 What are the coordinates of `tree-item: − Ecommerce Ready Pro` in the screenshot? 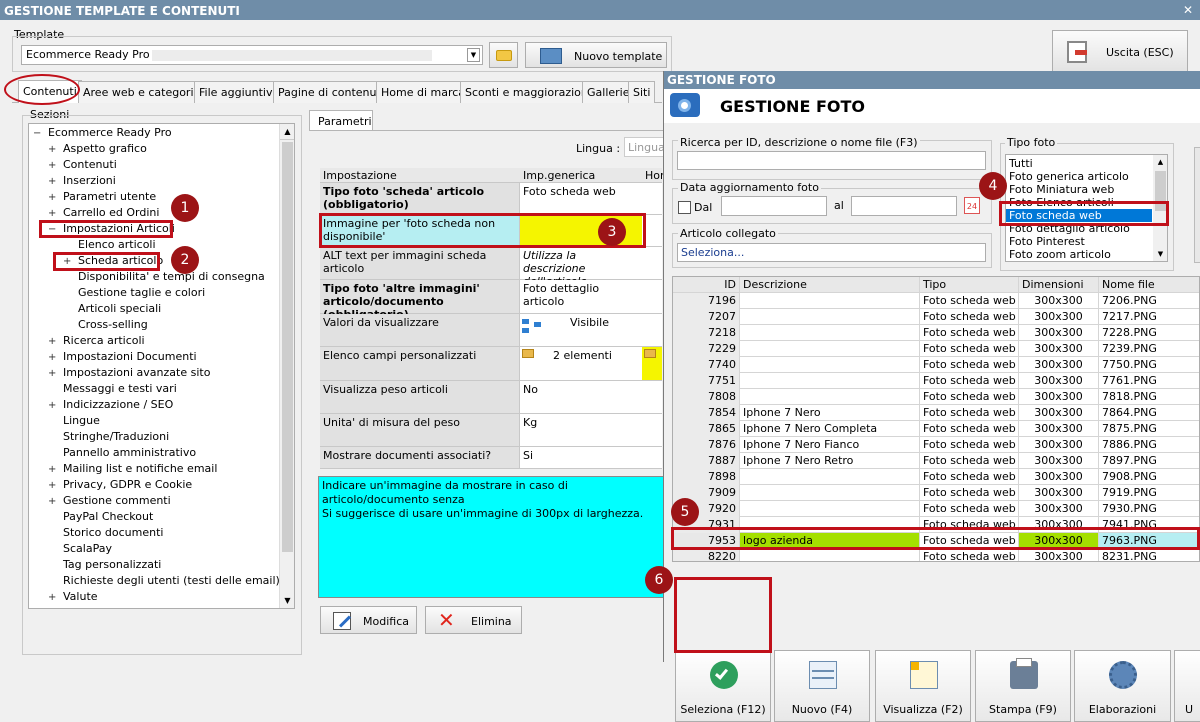 It's located at (102, 134).